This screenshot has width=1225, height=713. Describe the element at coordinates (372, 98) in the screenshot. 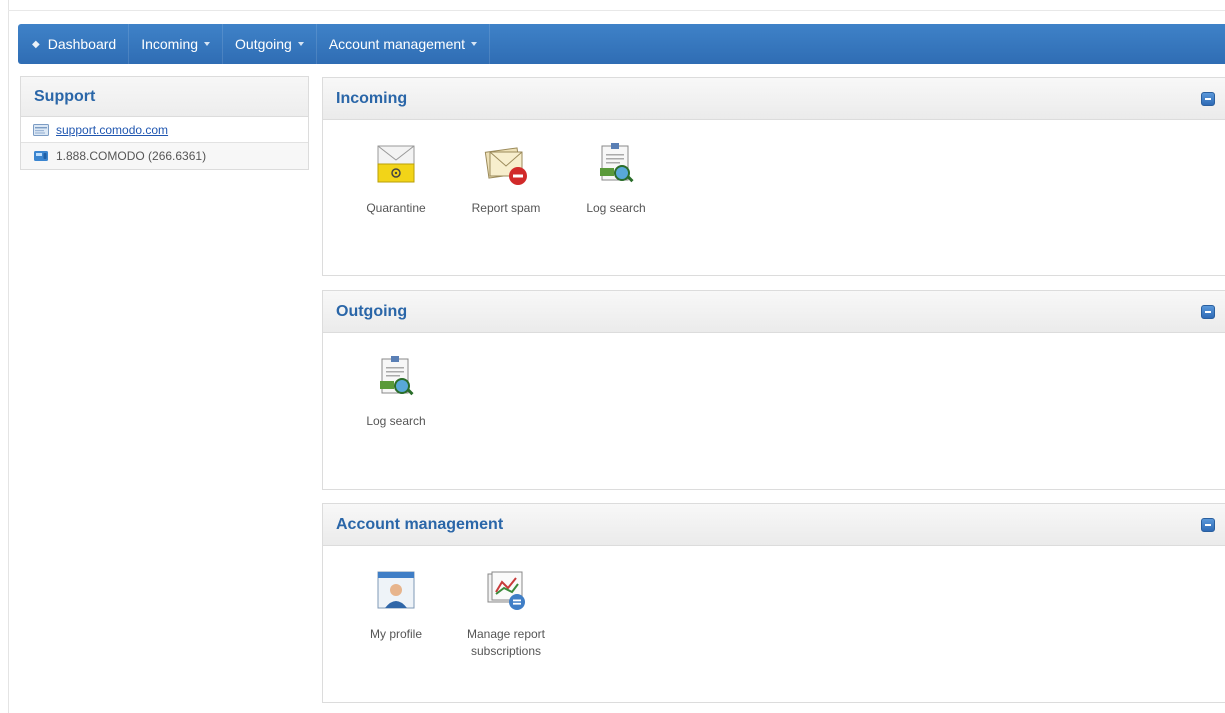

I see `incoming-panel-title: Incoming` at that location.